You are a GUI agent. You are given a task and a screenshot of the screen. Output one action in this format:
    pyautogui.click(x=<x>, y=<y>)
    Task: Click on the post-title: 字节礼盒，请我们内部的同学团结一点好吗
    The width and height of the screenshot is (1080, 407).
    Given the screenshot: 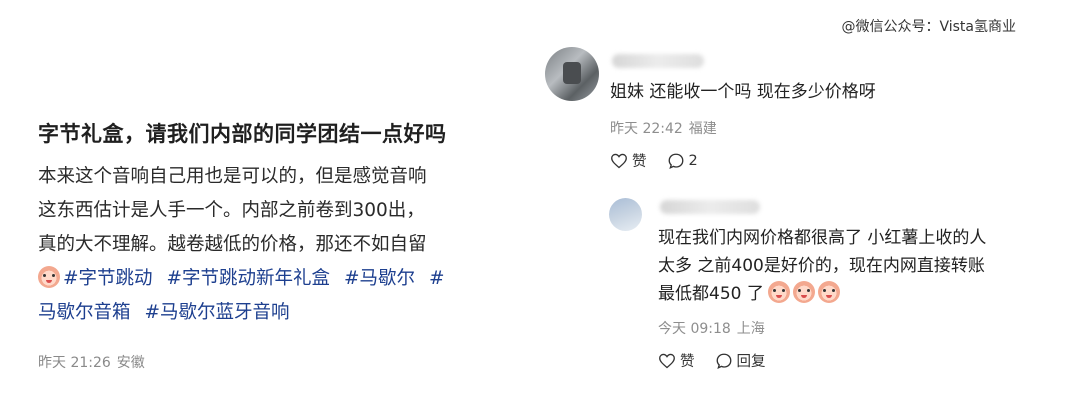 What is the action you would take?
    pyautogui.click(x=242, y=134)
    